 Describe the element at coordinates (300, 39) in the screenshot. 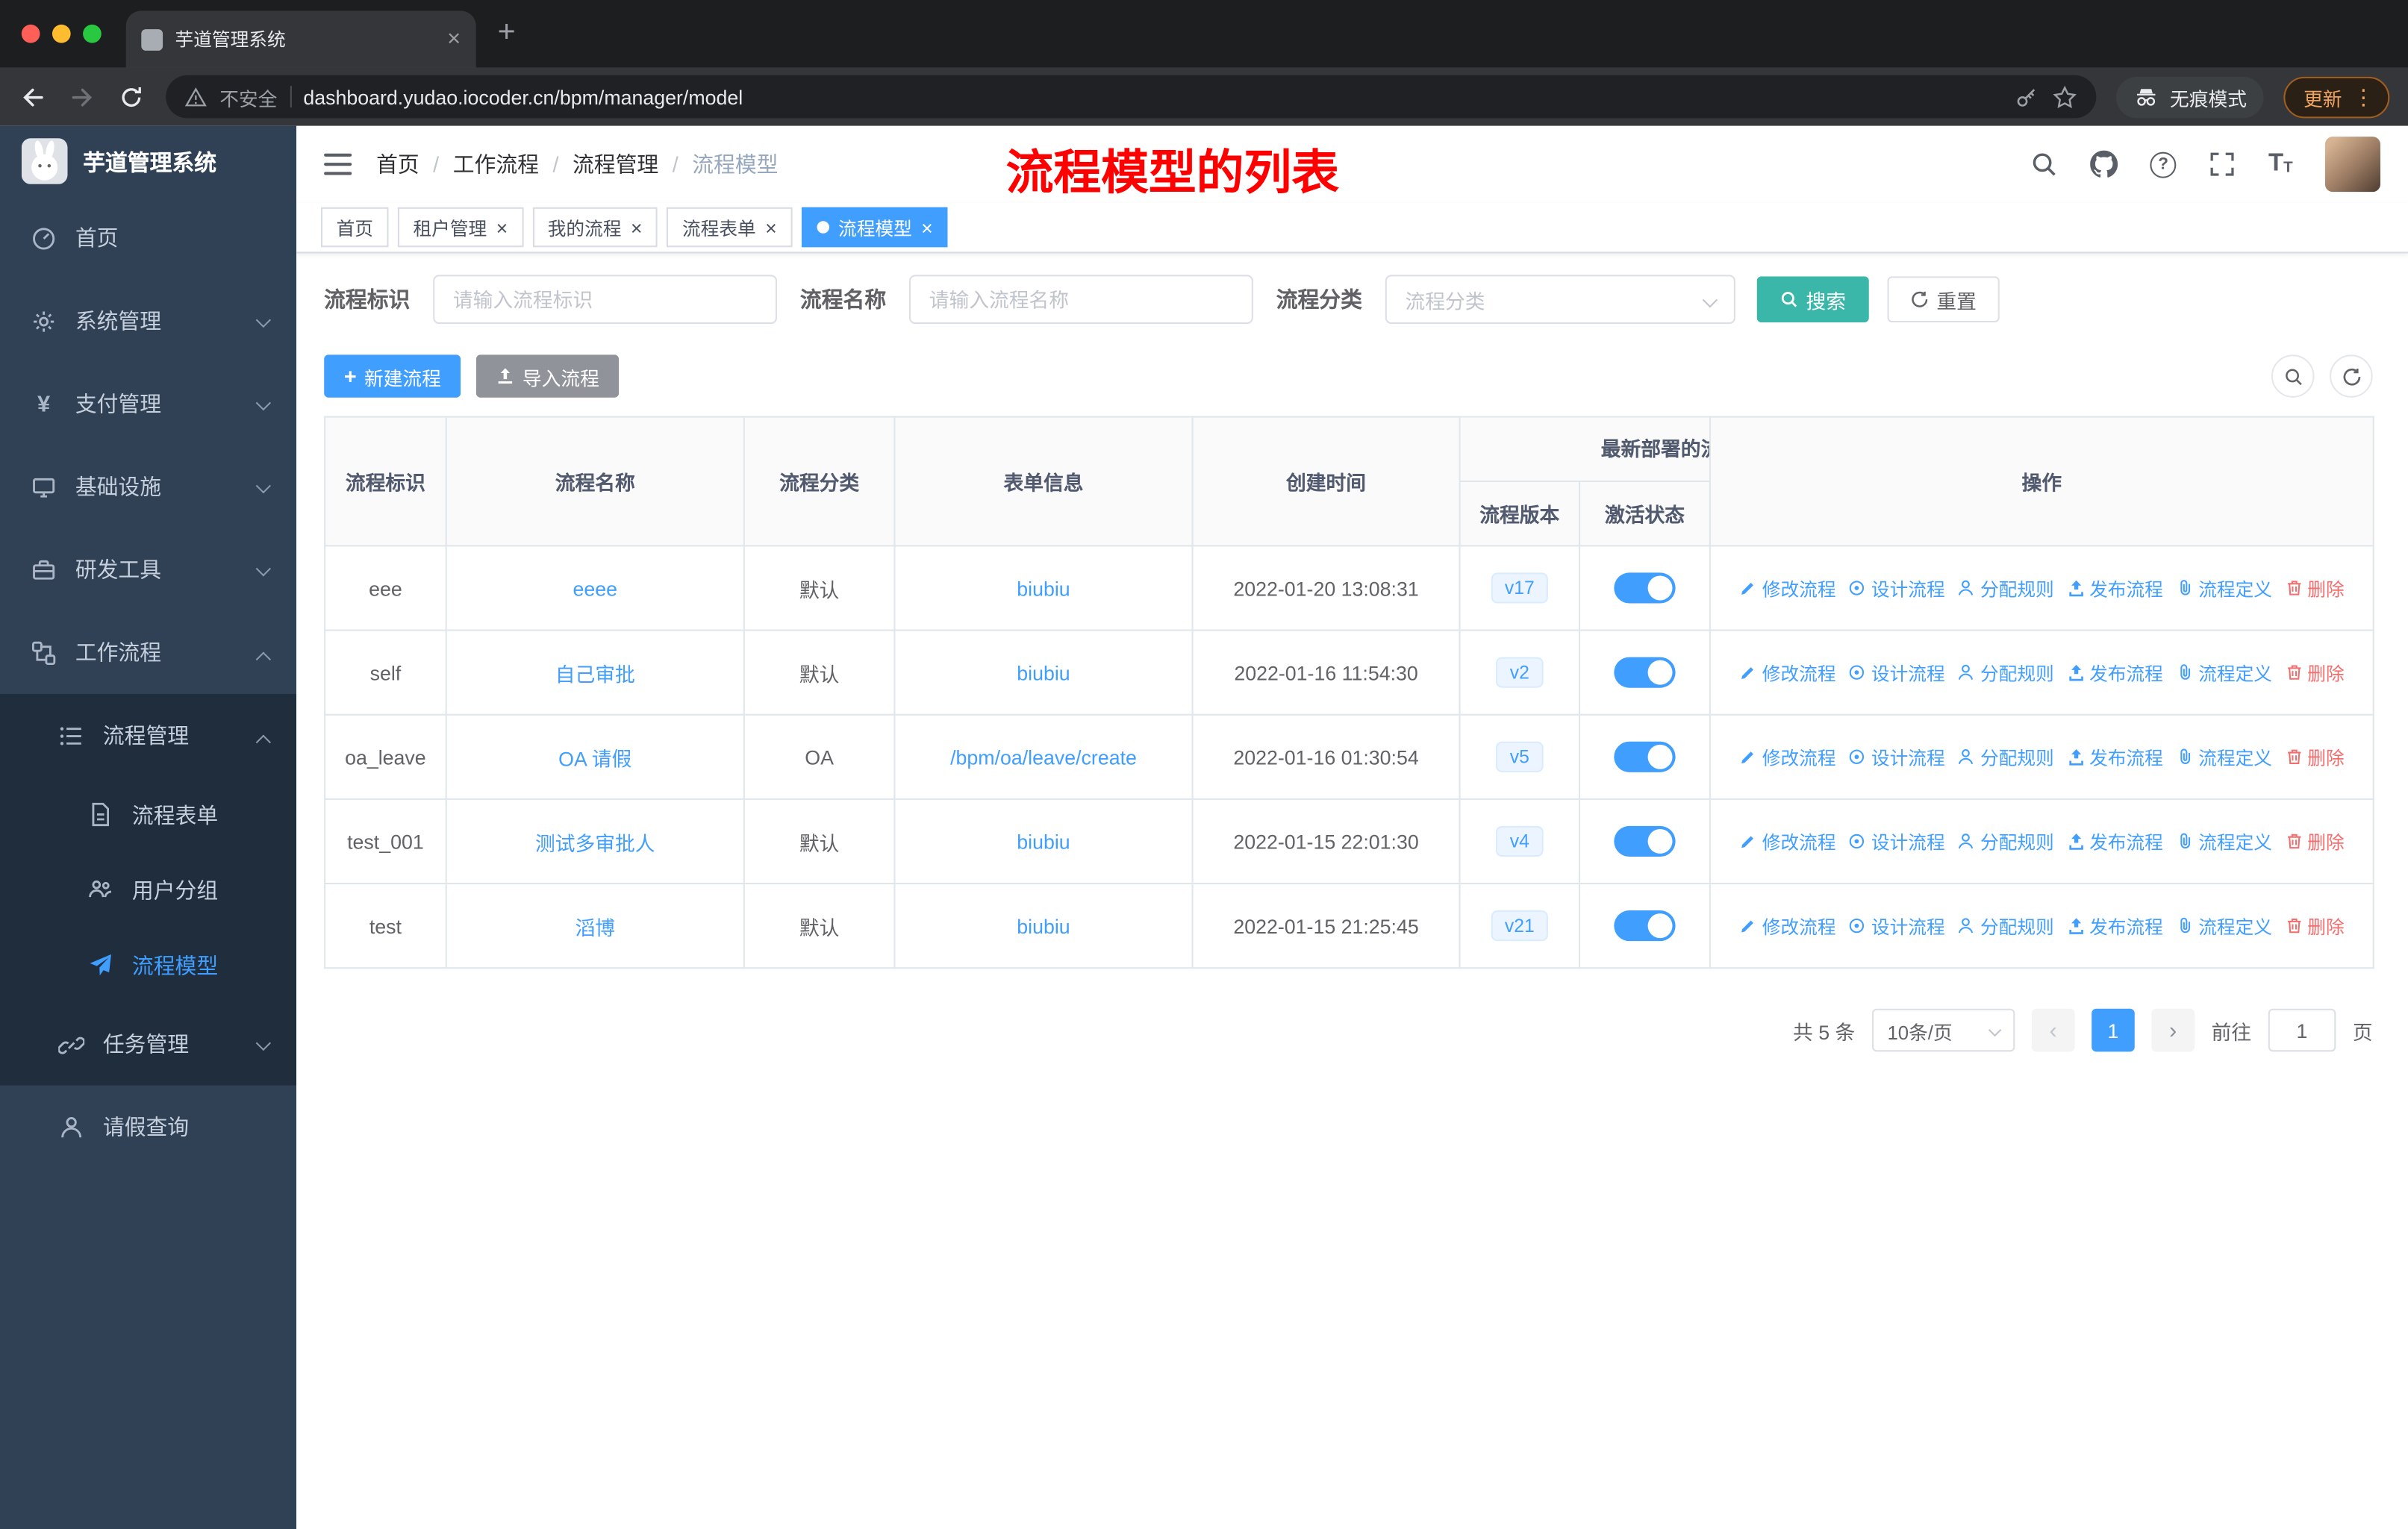

I see `browser-tab: 芋道管理系统 ×` at that location.